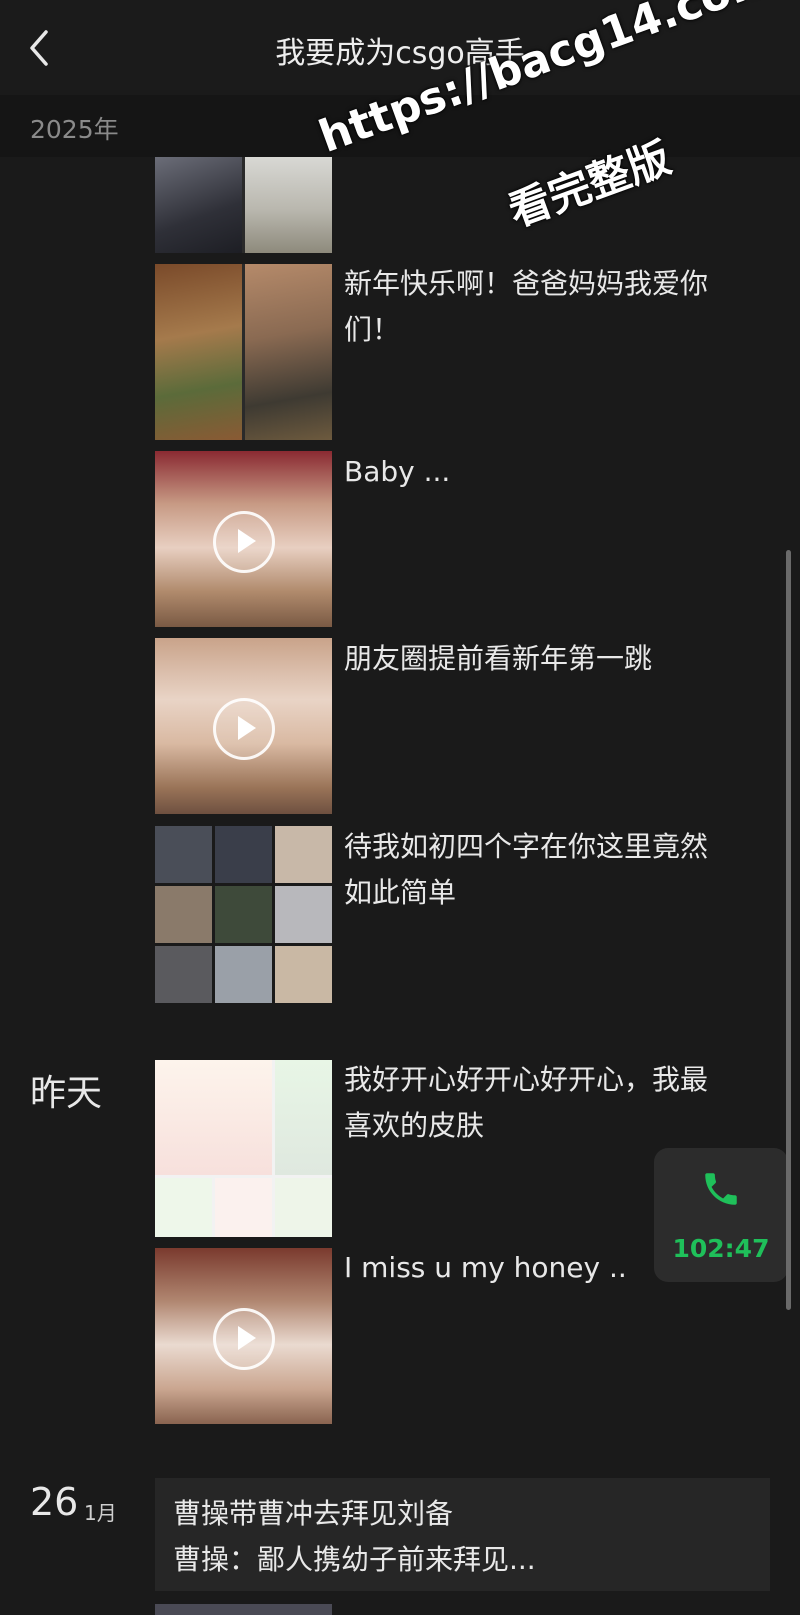  What do you see at coordinates (74, 129) in the screenshot?
I see `year-label: 2025年` at bounding box center [74, 129].